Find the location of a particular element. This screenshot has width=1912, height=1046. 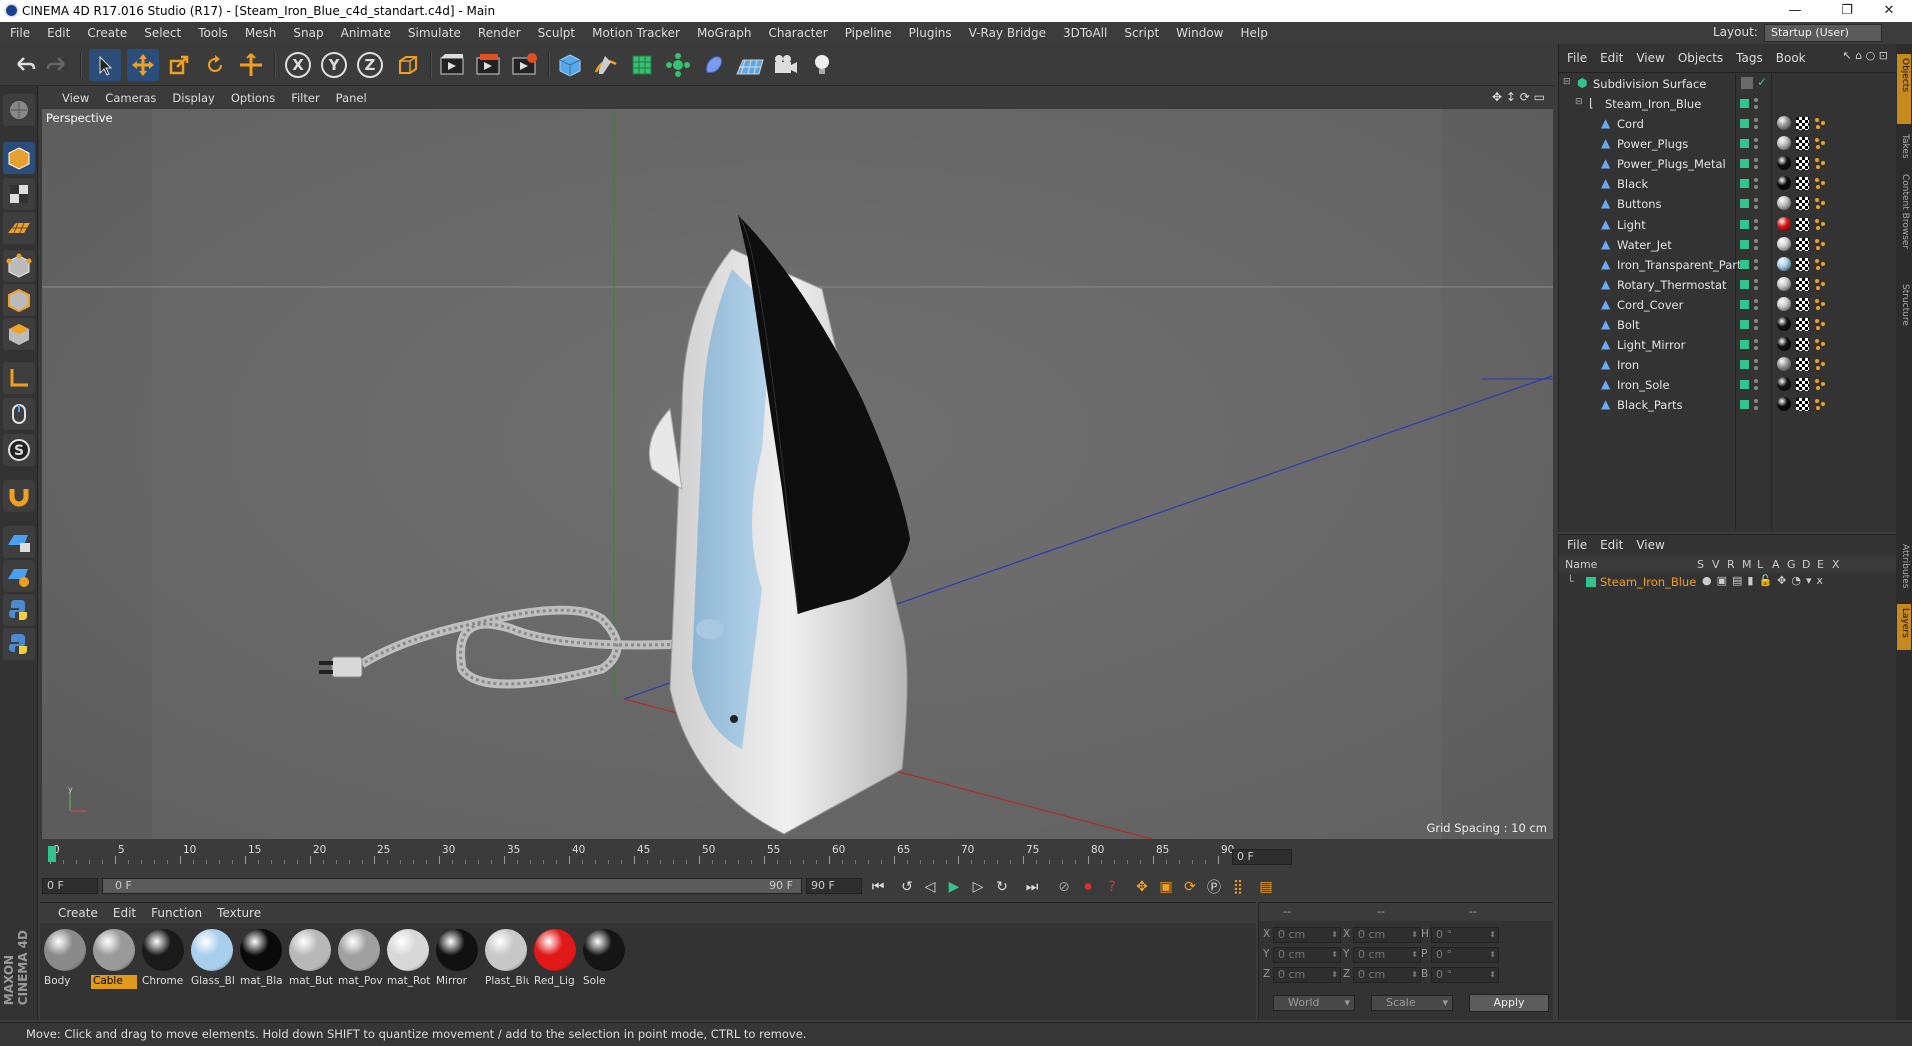

object-name: Iron_Sole is located at coordinates (1643, 385).